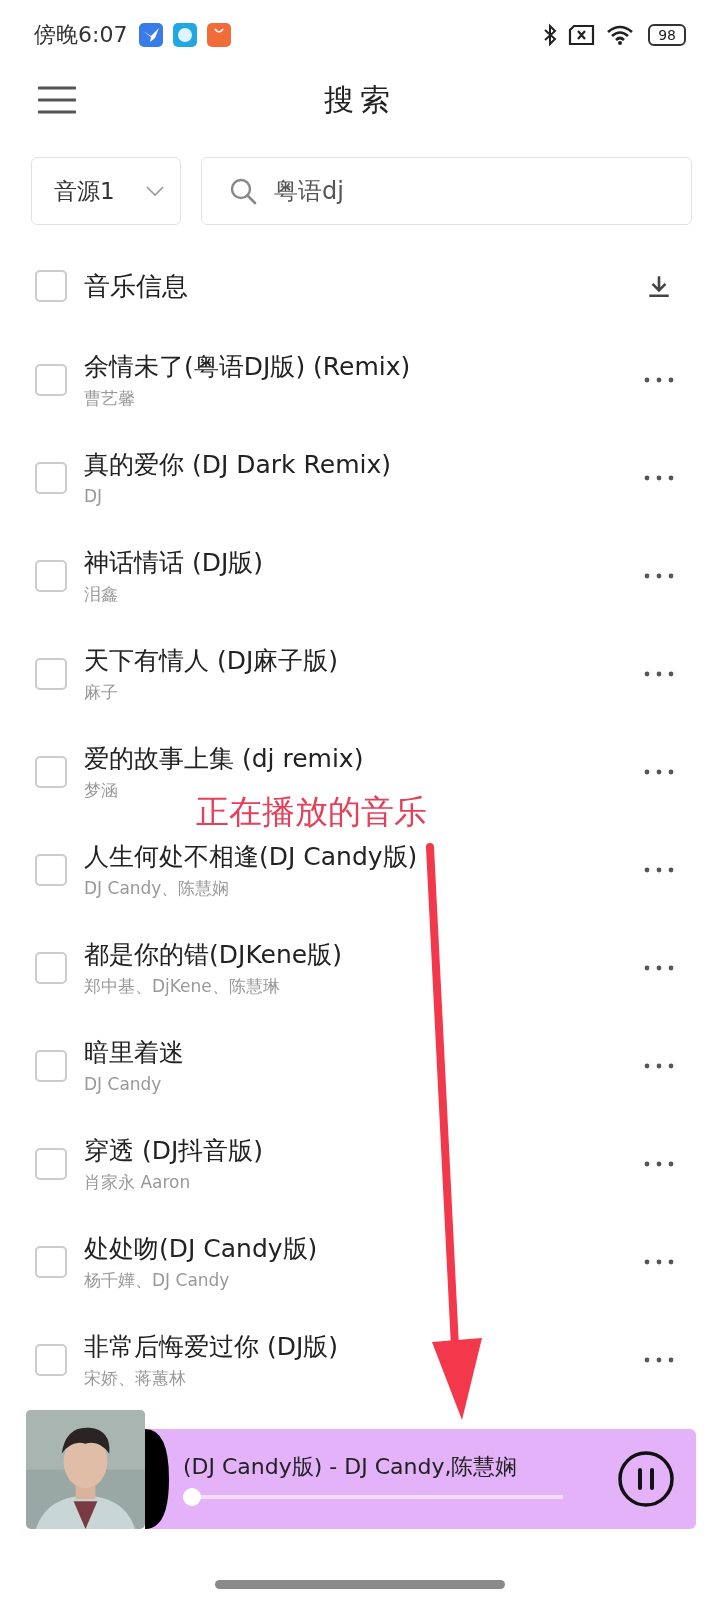  What do you see at coordinates (659, 286) in the screenshot?
I see `download-icon` at bounding box center [659, 286].